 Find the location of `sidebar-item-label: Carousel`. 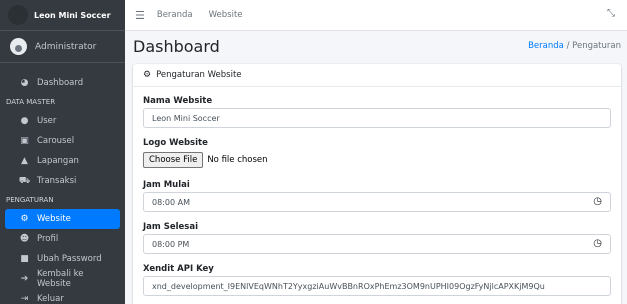

sidebar-item-label: Carousel is located at coordinates (56, 141).